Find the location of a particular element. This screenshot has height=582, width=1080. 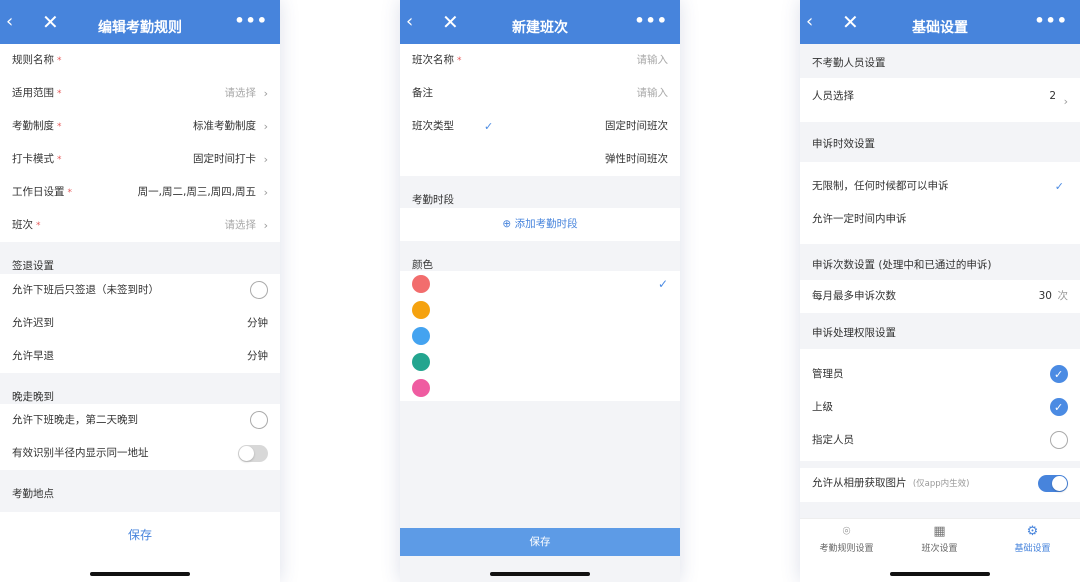

workday-row: 工作日设置 * 周一,周二,周三,周四,周五 › is located at coordinates (140, 192).